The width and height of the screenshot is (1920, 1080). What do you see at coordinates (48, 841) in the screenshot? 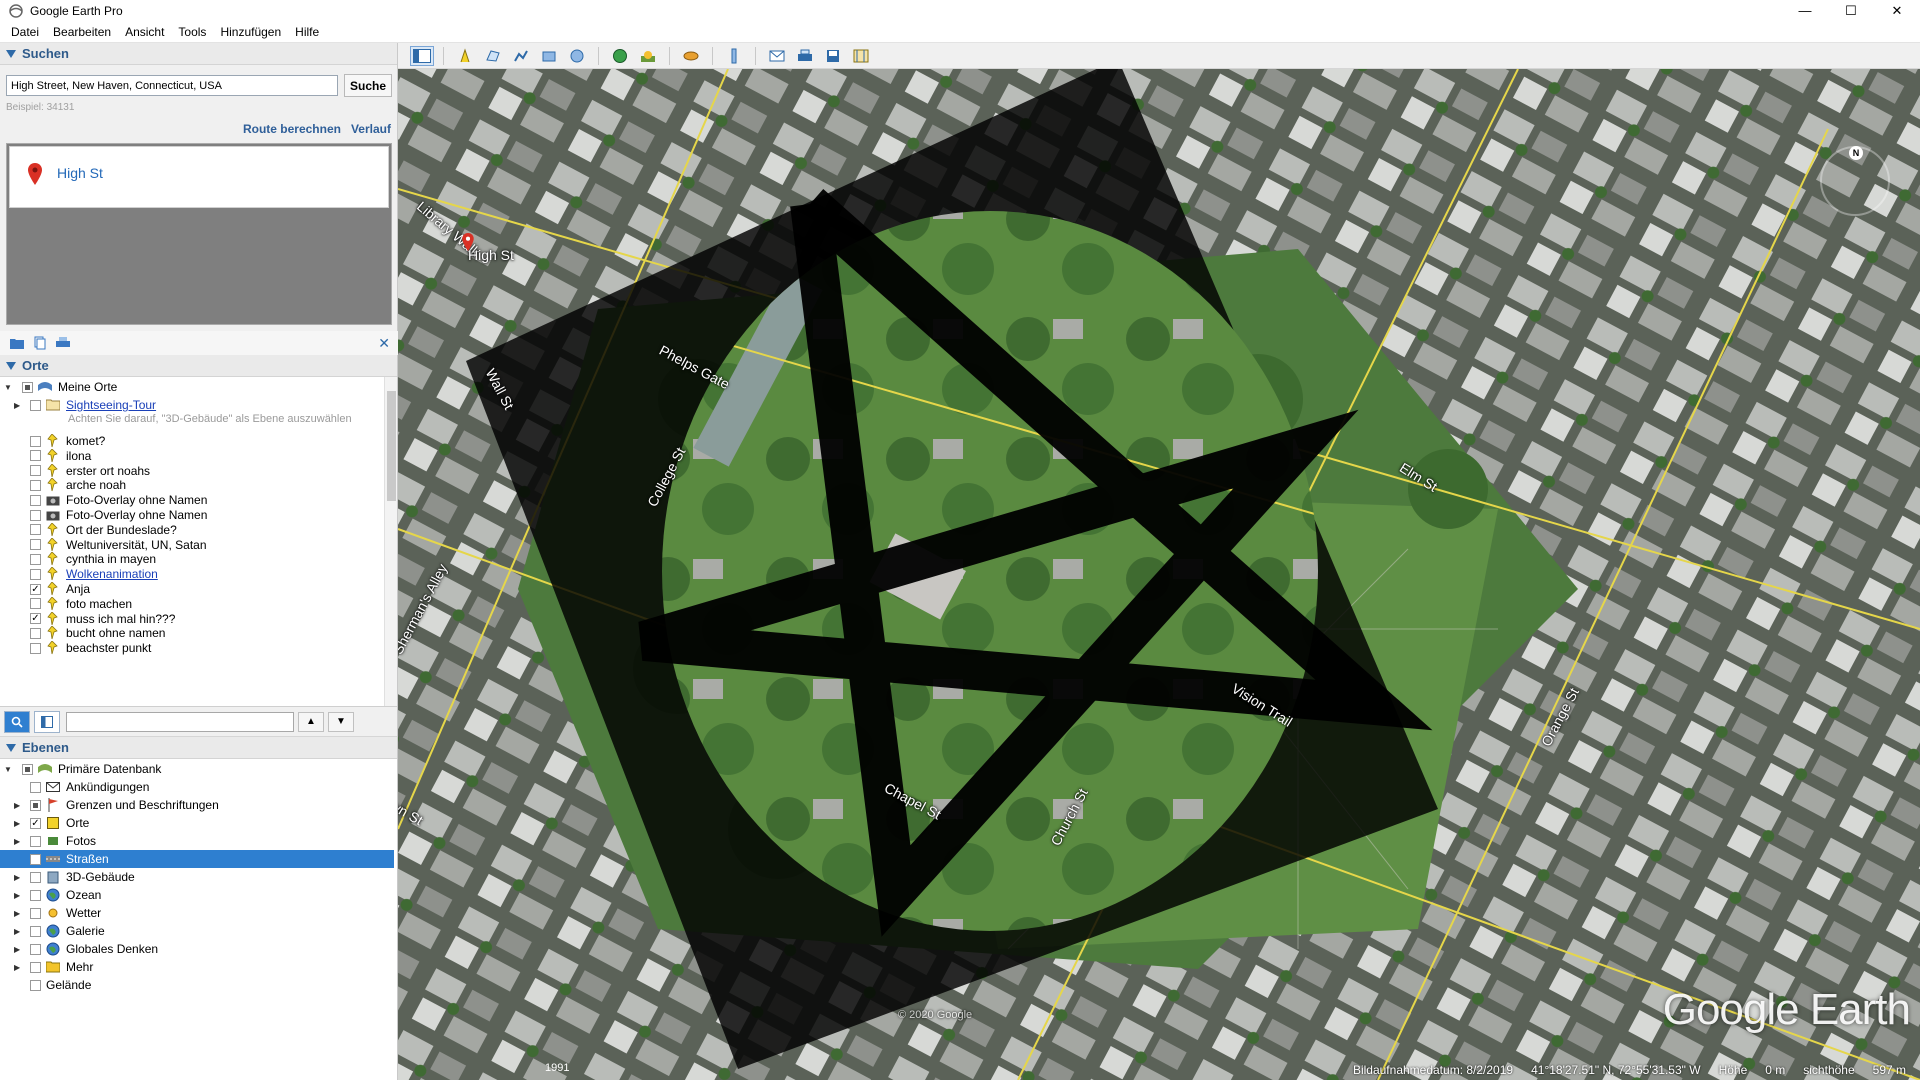
I see `tree-row-layer: ▶ Fotos` at bounding box center [48, 841].